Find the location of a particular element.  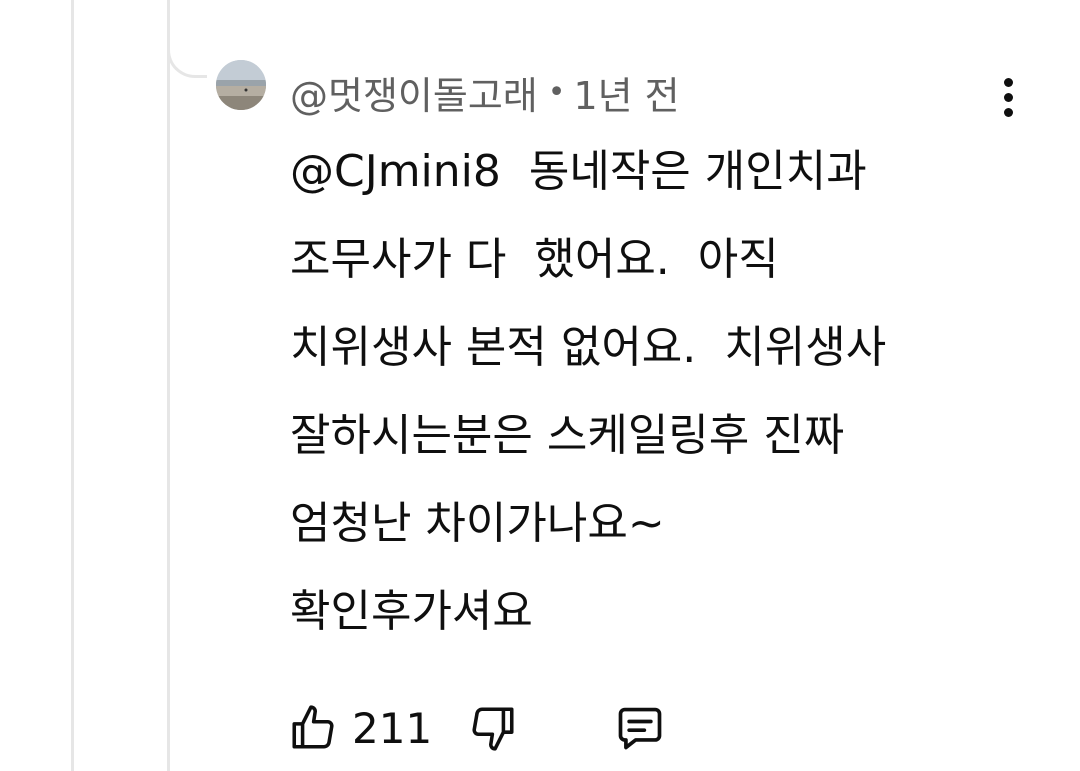

reply-comment-icon is located at coordinates (640, 728).